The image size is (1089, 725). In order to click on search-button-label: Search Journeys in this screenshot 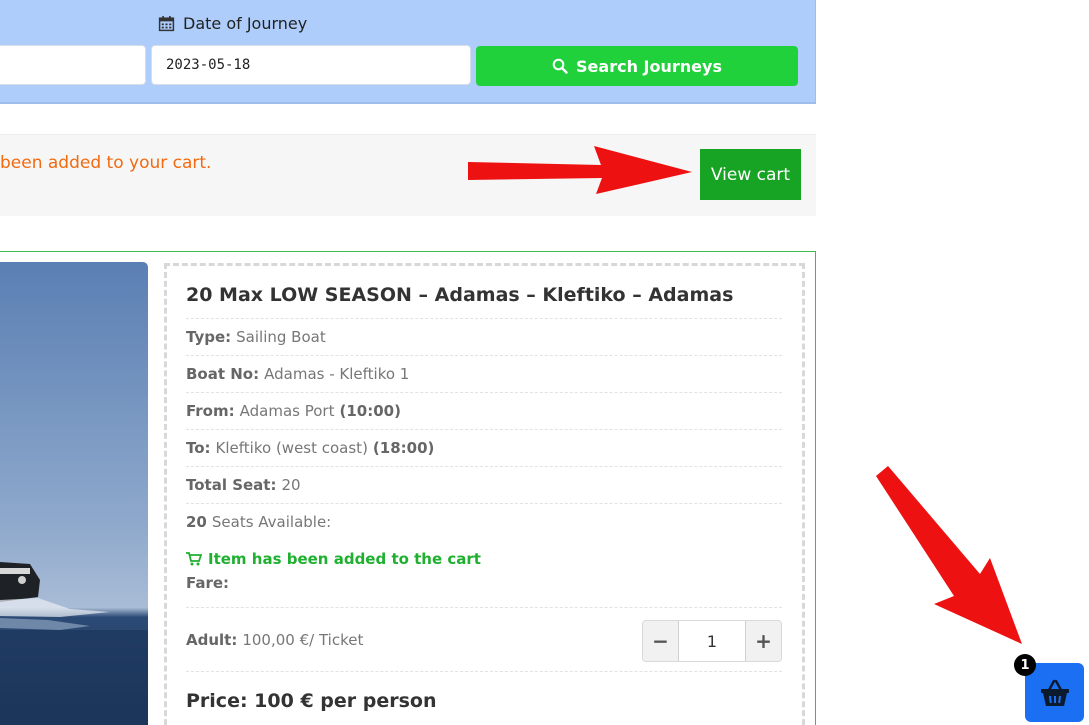, I will do `click(649, 66)`.